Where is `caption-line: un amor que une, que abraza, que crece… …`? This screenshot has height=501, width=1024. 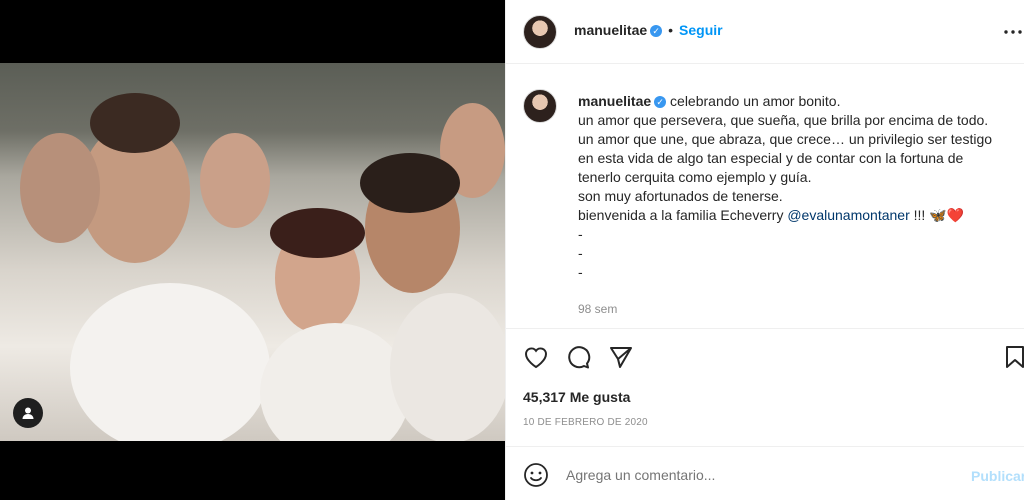 caption-line: un amor que une, que abraza, que crece… … is located at coordinates (785, 139).